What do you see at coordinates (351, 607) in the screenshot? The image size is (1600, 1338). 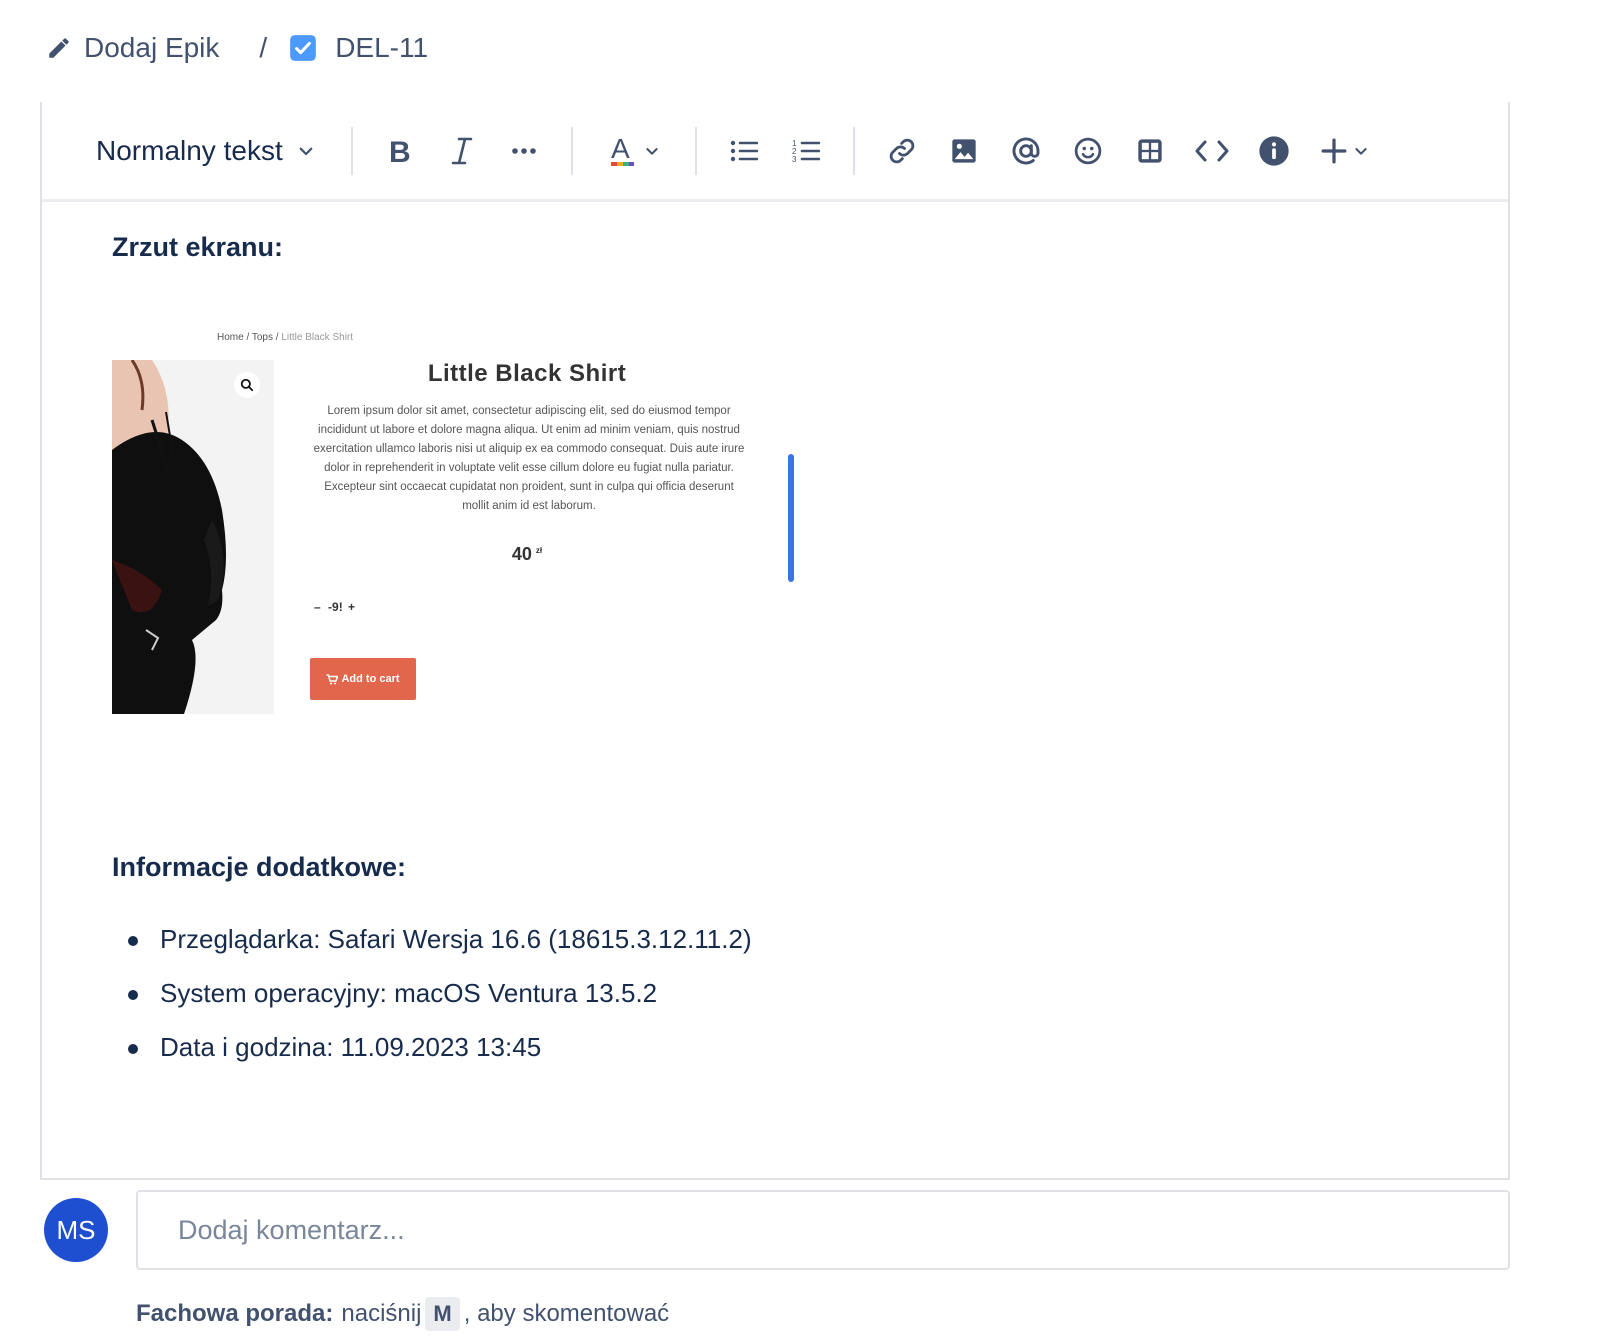 I see `qty-plus: +` at bounding box center [351, 607].